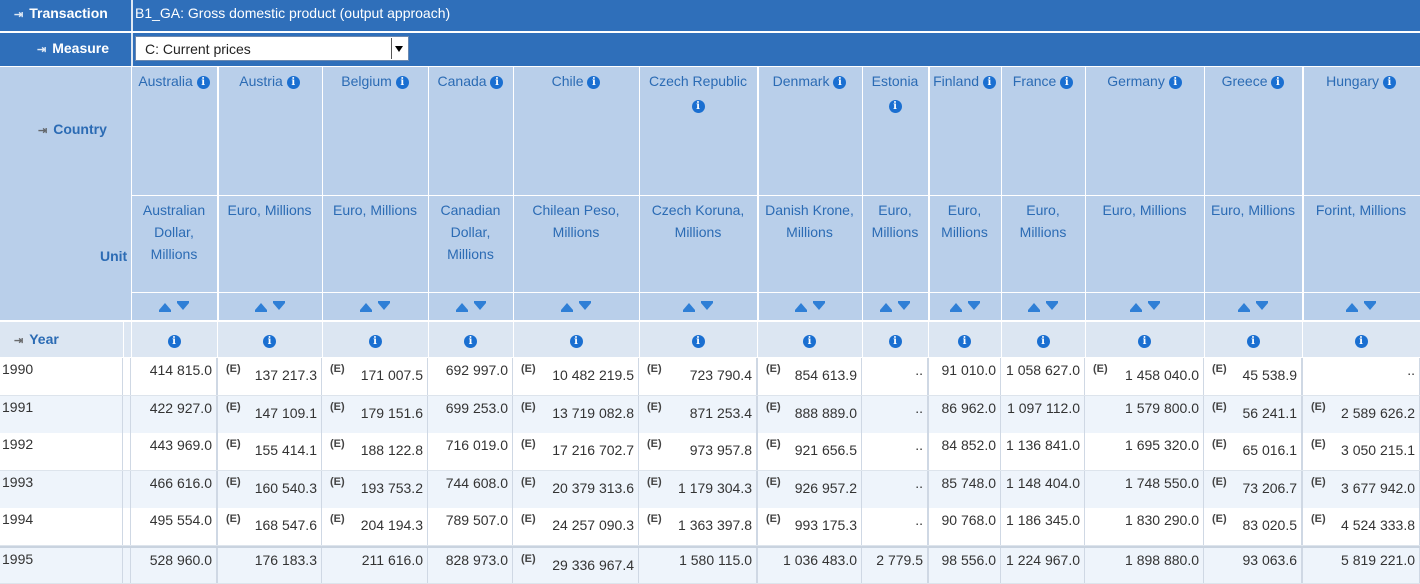 The height and width of the screenshot is (584, 1420). I want to click on country-header: Chile i, so click(576, 81).